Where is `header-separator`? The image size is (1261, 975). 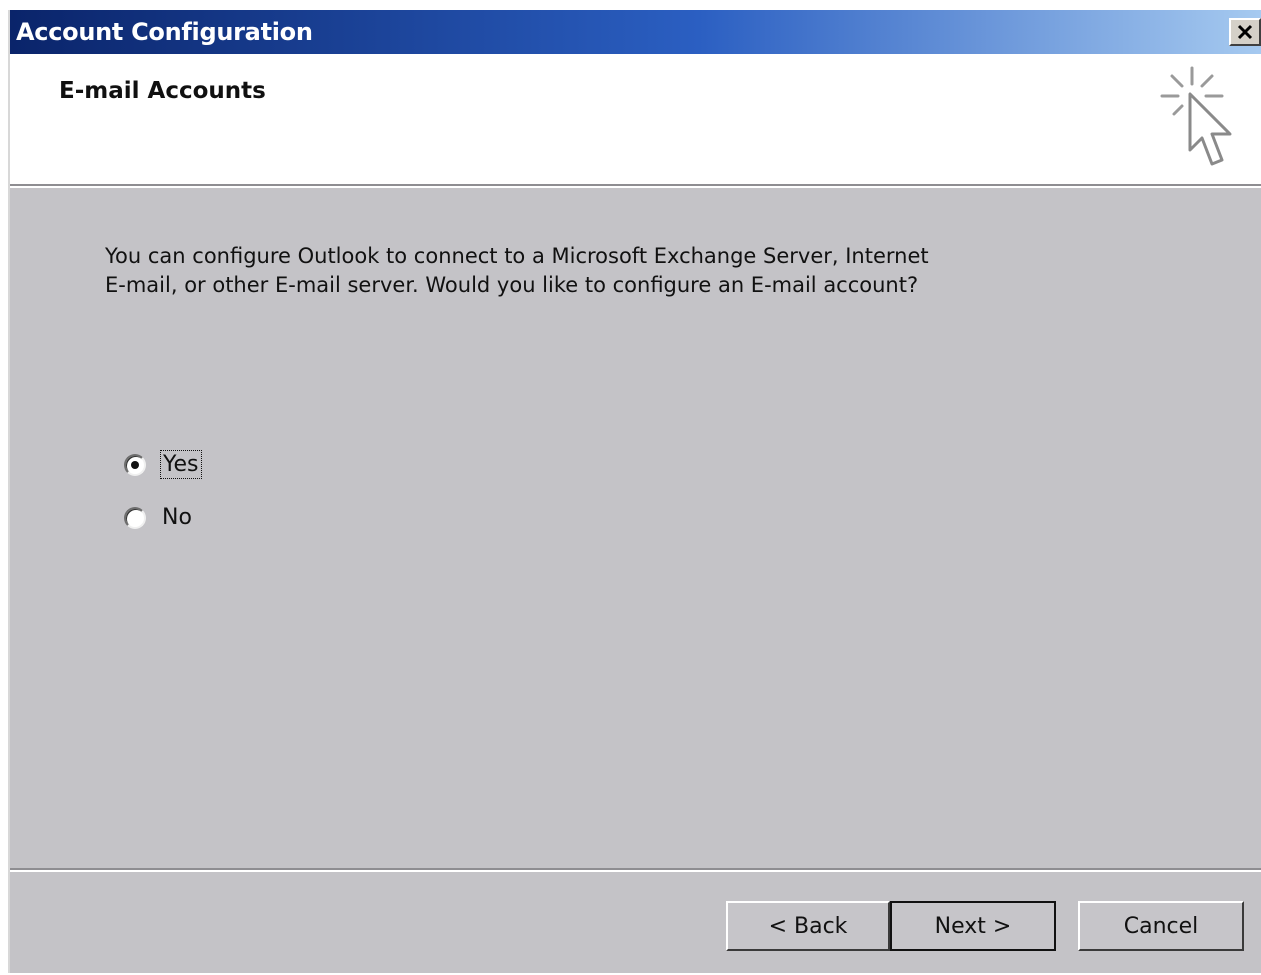
header-separator is located at coordinates (635, 187).